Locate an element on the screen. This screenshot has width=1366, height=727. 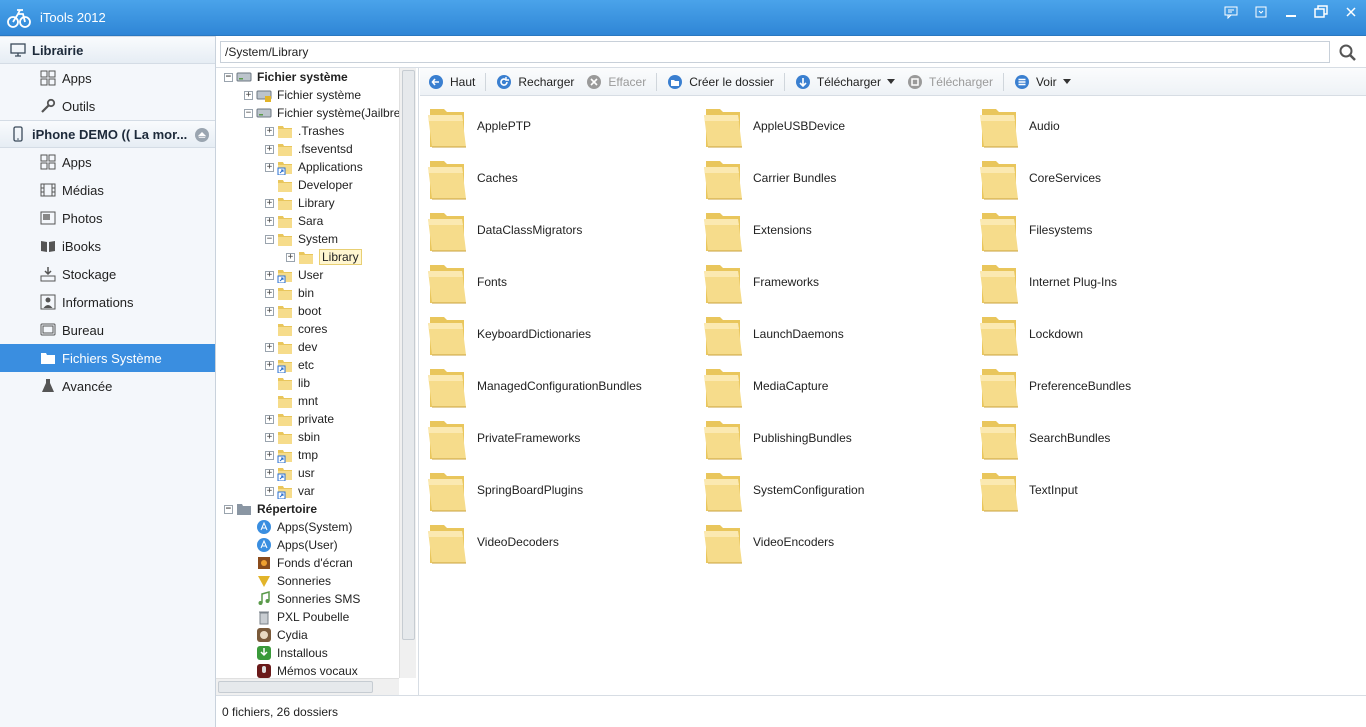
folder-item: SpringBoardPlugins is located at coordinates (558, 490).